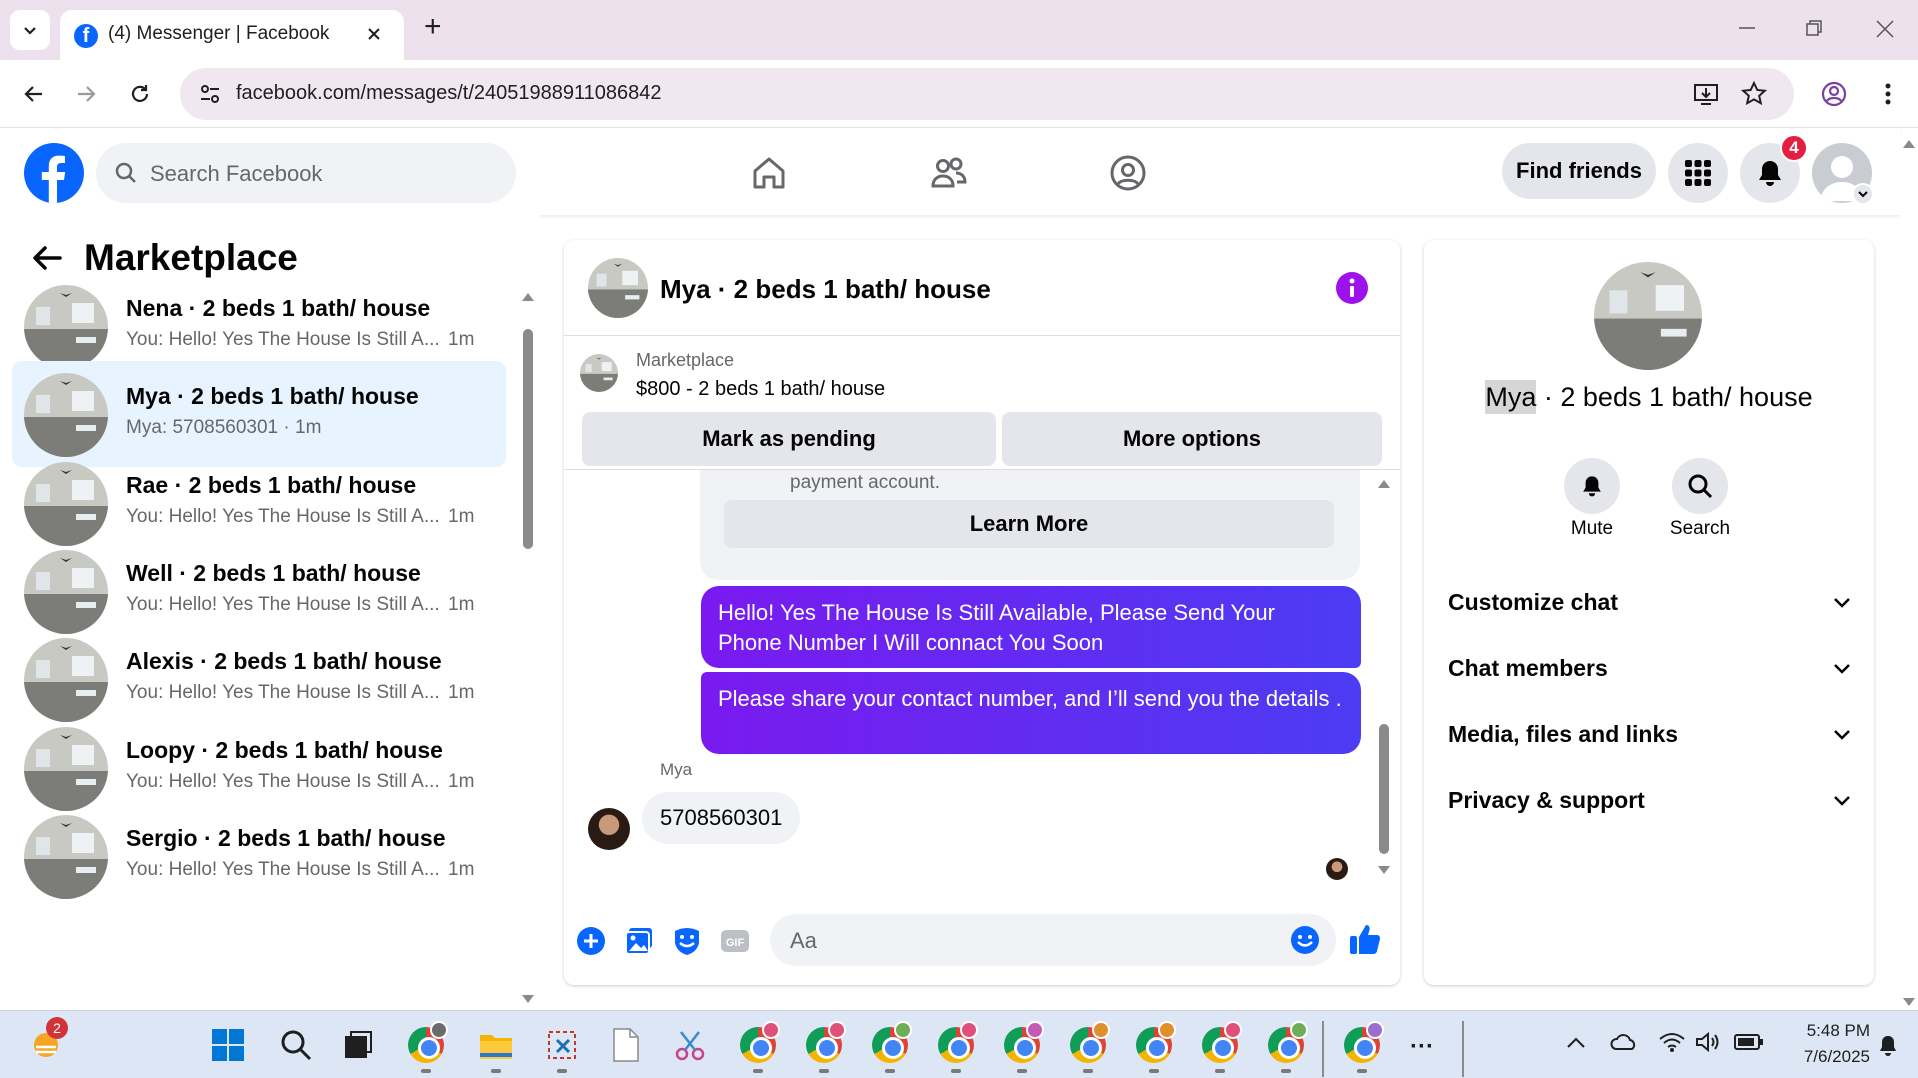  I want to click on incoming-message: 5708560301, so click(721, 818).